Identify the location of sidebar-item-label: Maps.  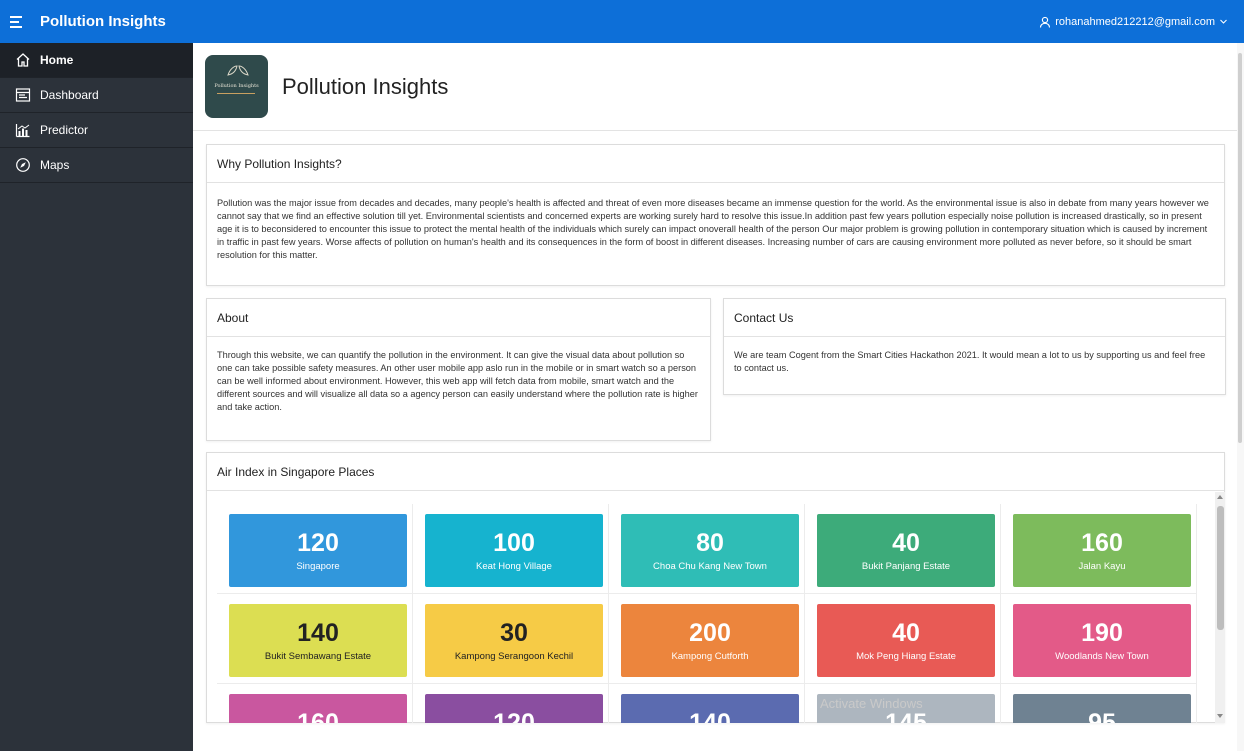
(55, 165).